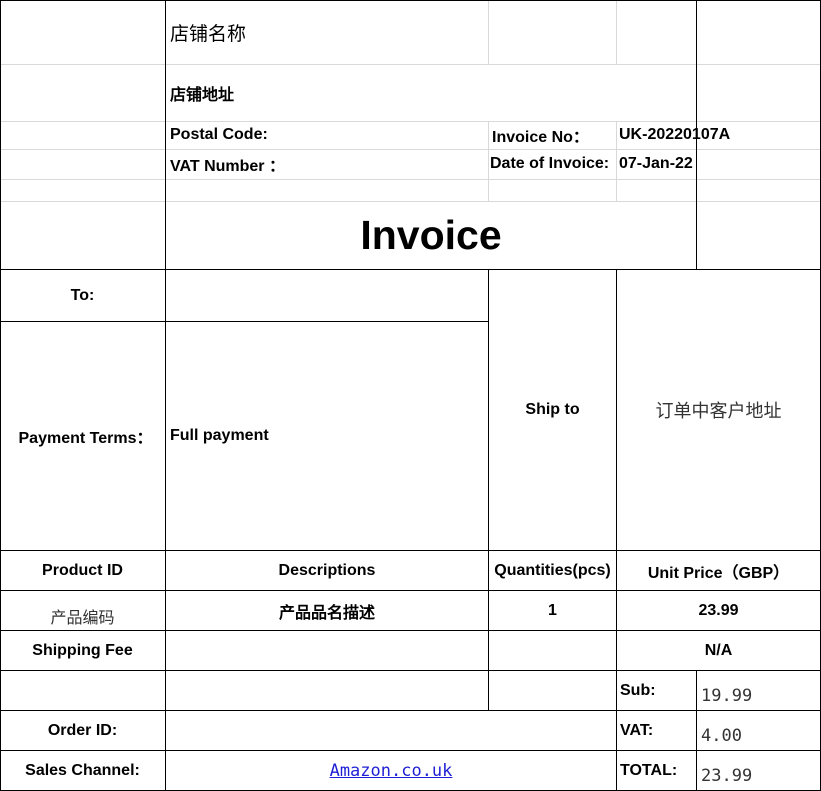  What do you see at coordinates (82, 650) in the screenshot?
I see `shipping-fee-label: Shipping Fee` at bounding box center [82, 650].